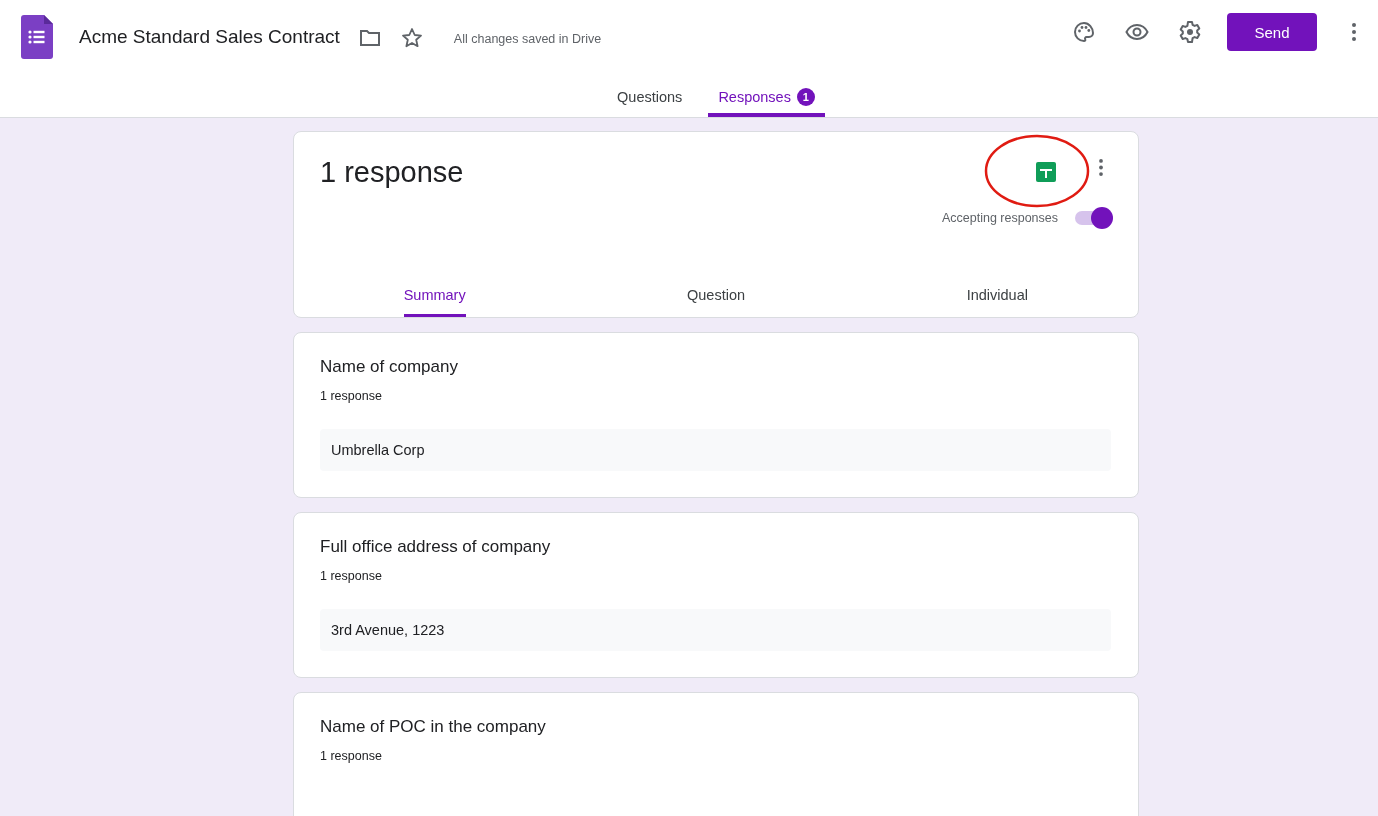 The width and height of the screenshot is (1378, 816). What do you see at coordinates (411, 38) in the screenshot?
I see `star-icon` at bounding box center [411, 38].